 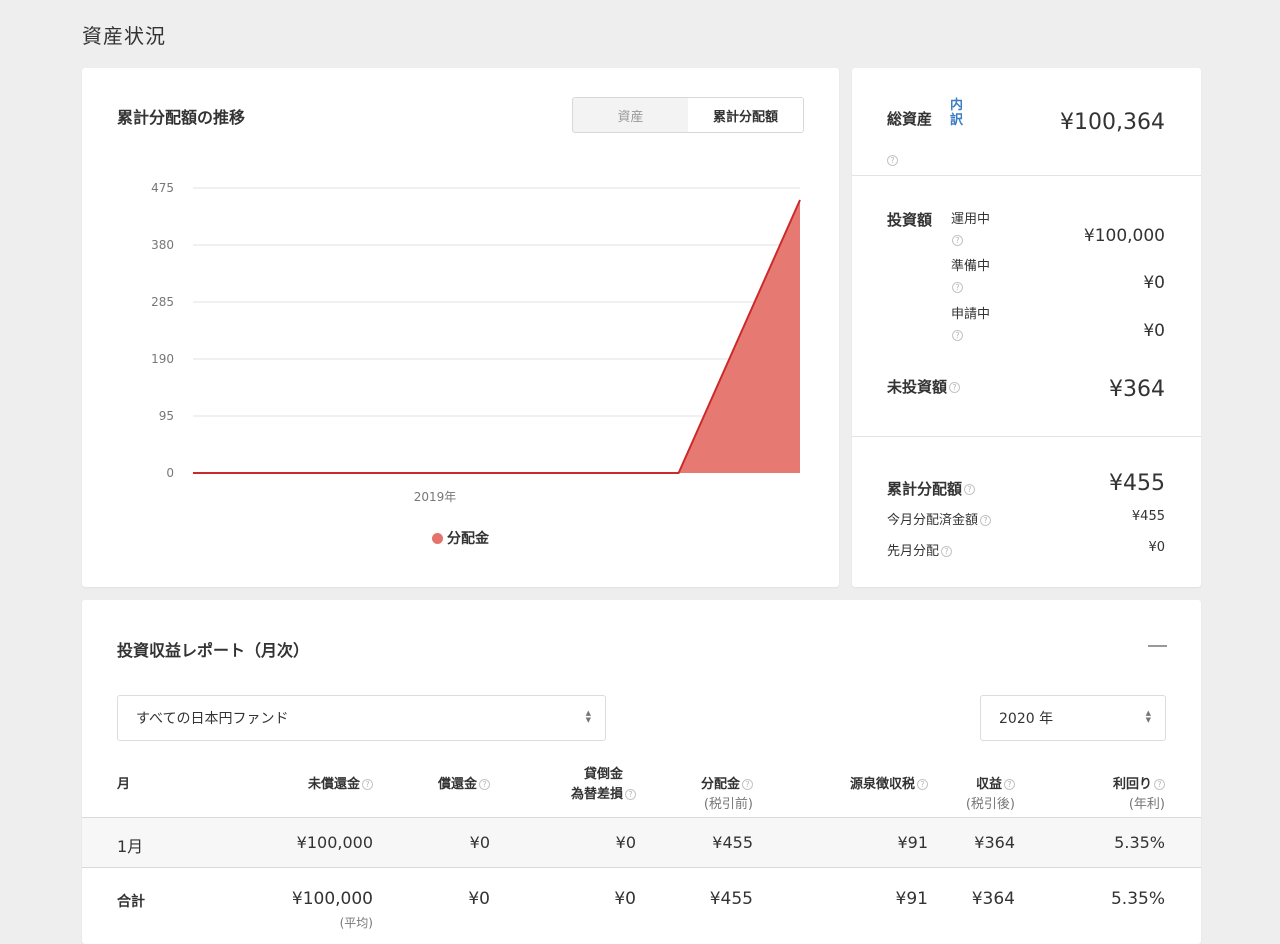 What do you see at coordinates (917, 387) in the screenshot?
I see `uninvested-label: 未投資額` at bounding box center [917, 387].